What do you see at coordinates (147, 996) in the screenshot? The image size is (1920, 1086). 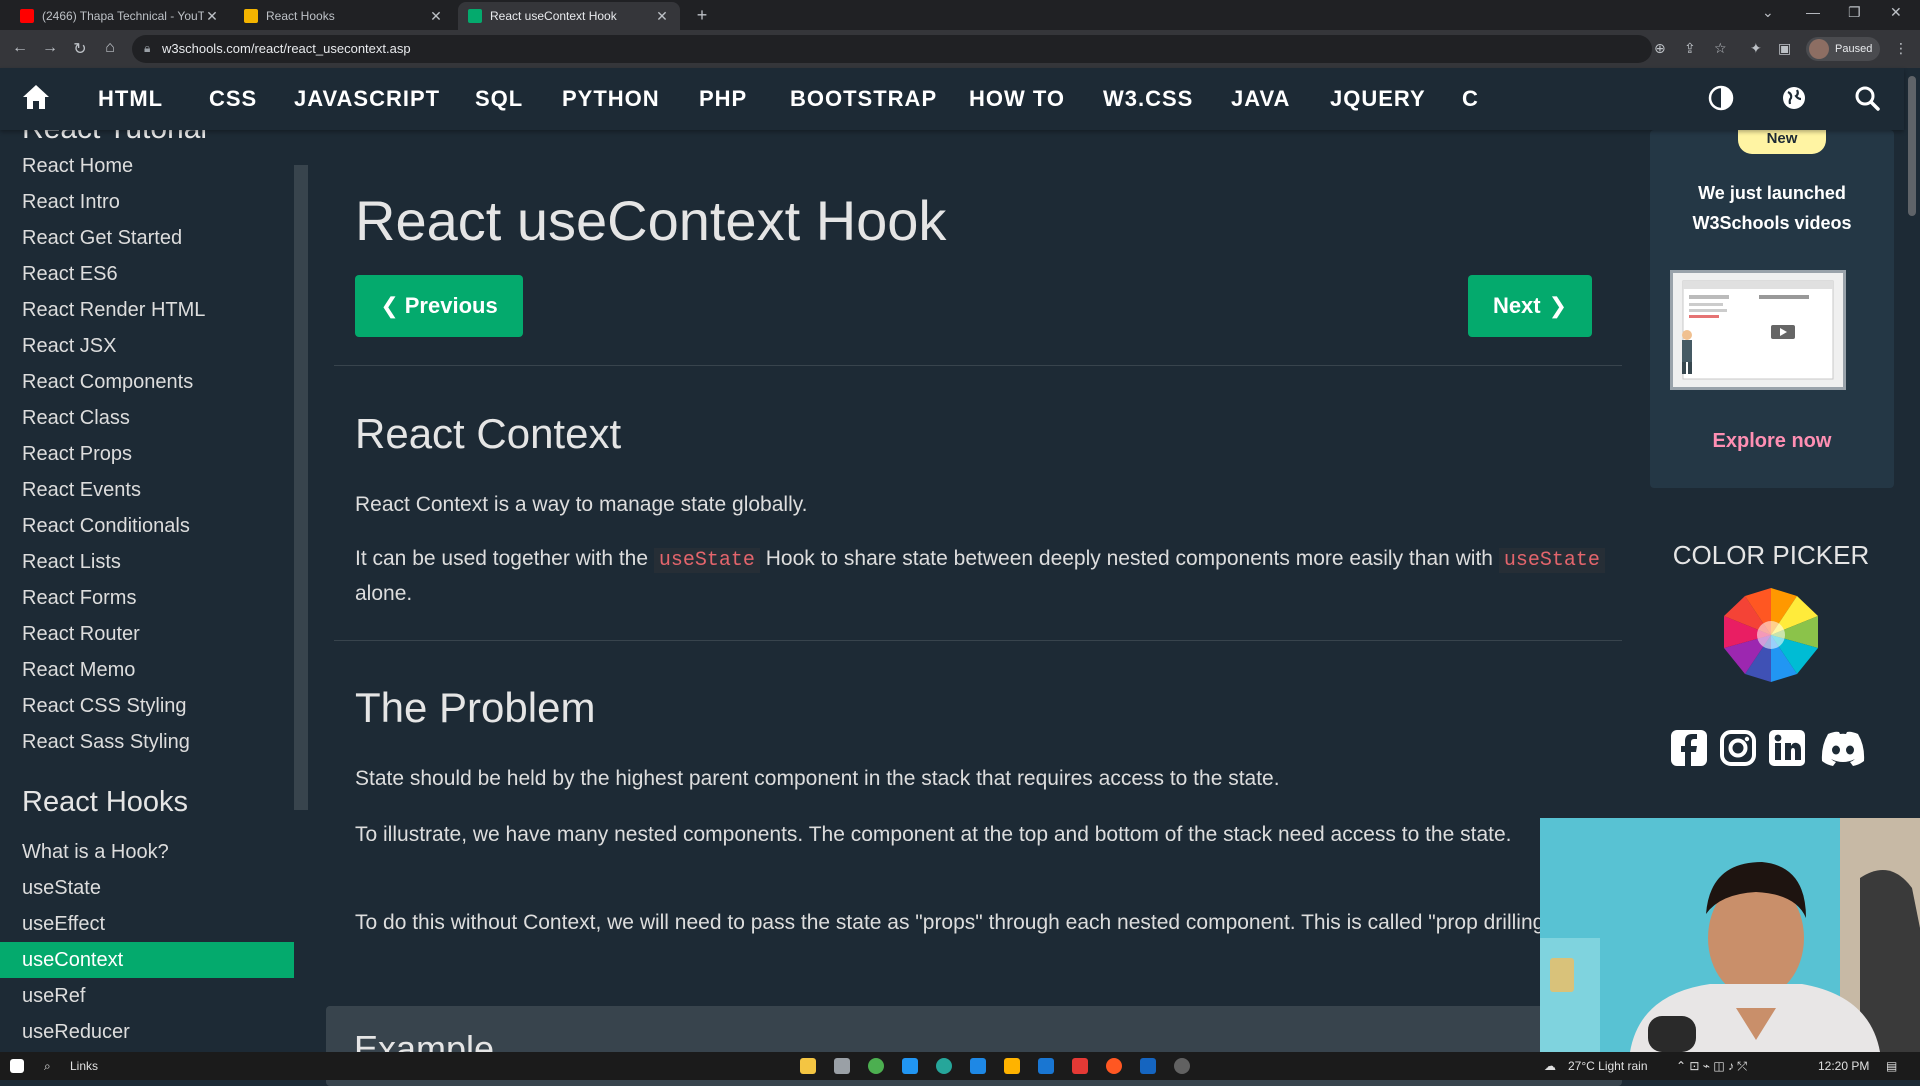 I see `sidebar-item-useref: useRef` at bounding box center [147, 996].